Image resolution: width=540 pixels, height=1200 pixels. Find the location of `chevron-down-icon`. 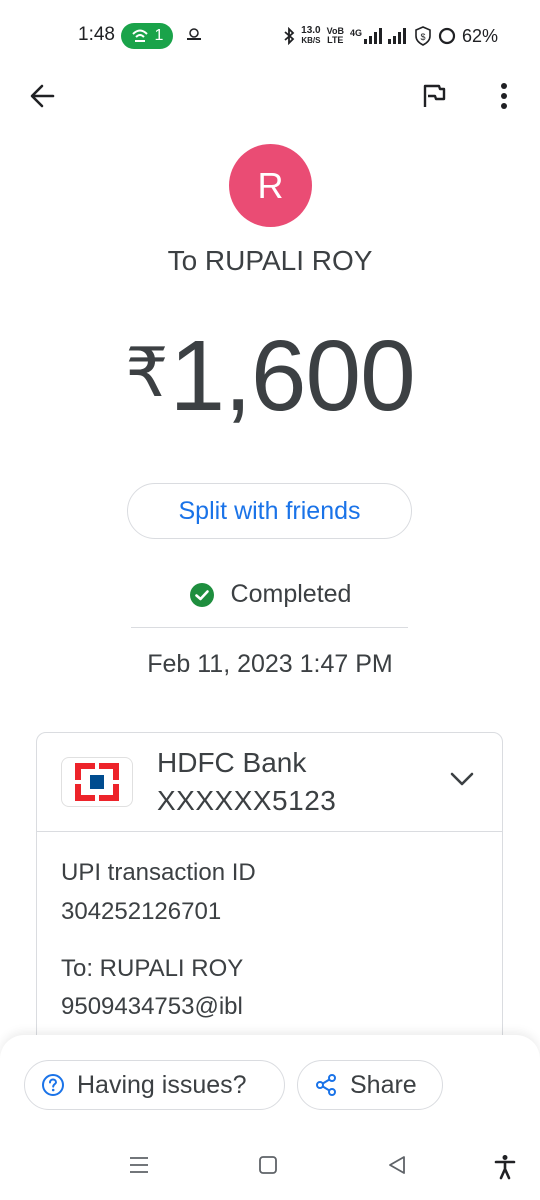

chevron-down-icon is located at coordinates (462, 779).